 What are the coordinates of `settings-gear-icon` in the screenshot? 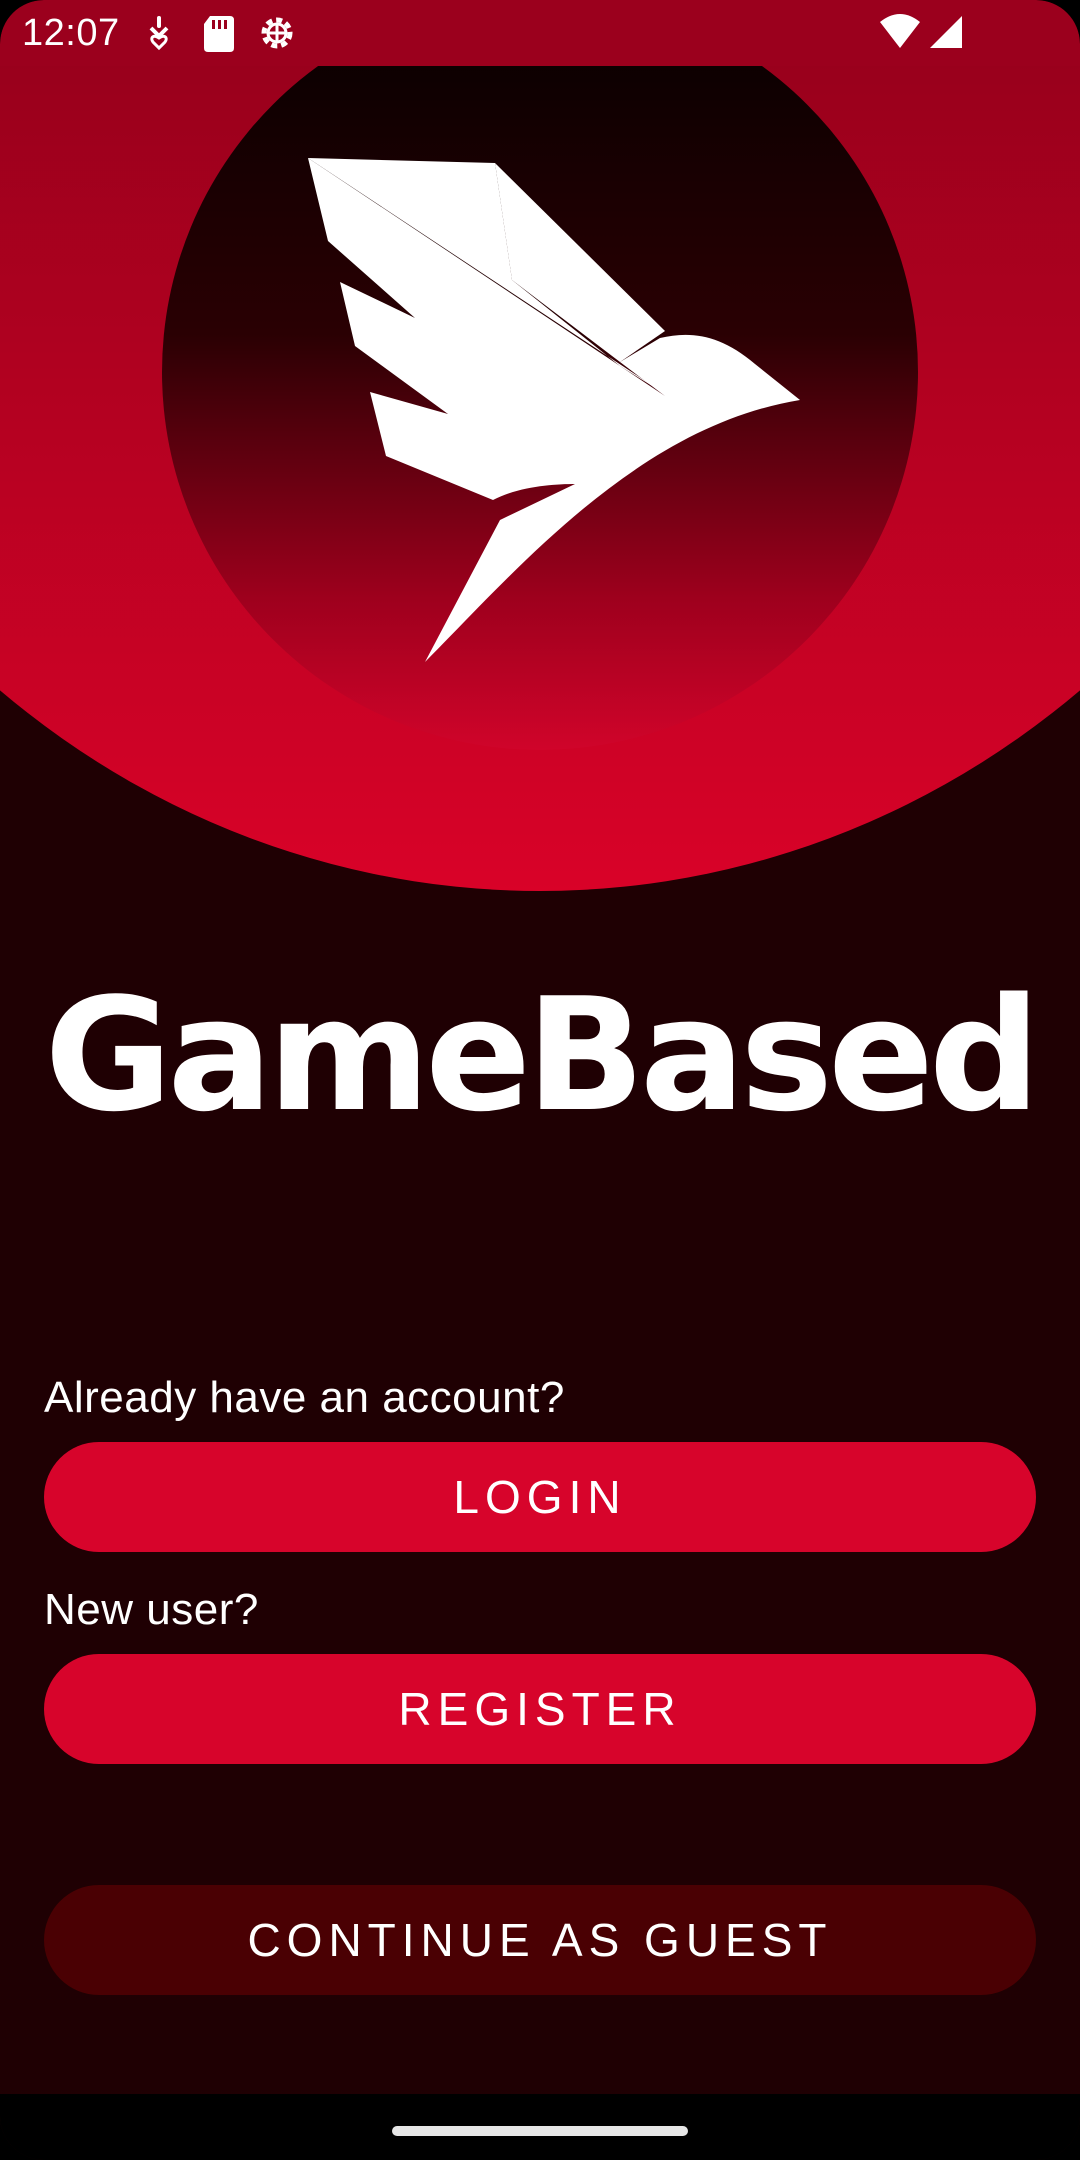 It's located at (277, 33).